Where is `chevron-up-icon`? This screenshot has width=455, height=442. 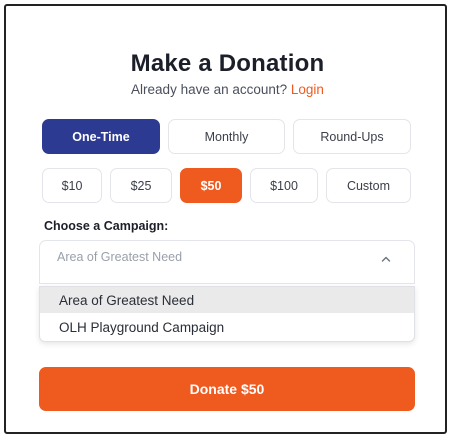 chevron-up-icon is located at coordinates (386, 259).